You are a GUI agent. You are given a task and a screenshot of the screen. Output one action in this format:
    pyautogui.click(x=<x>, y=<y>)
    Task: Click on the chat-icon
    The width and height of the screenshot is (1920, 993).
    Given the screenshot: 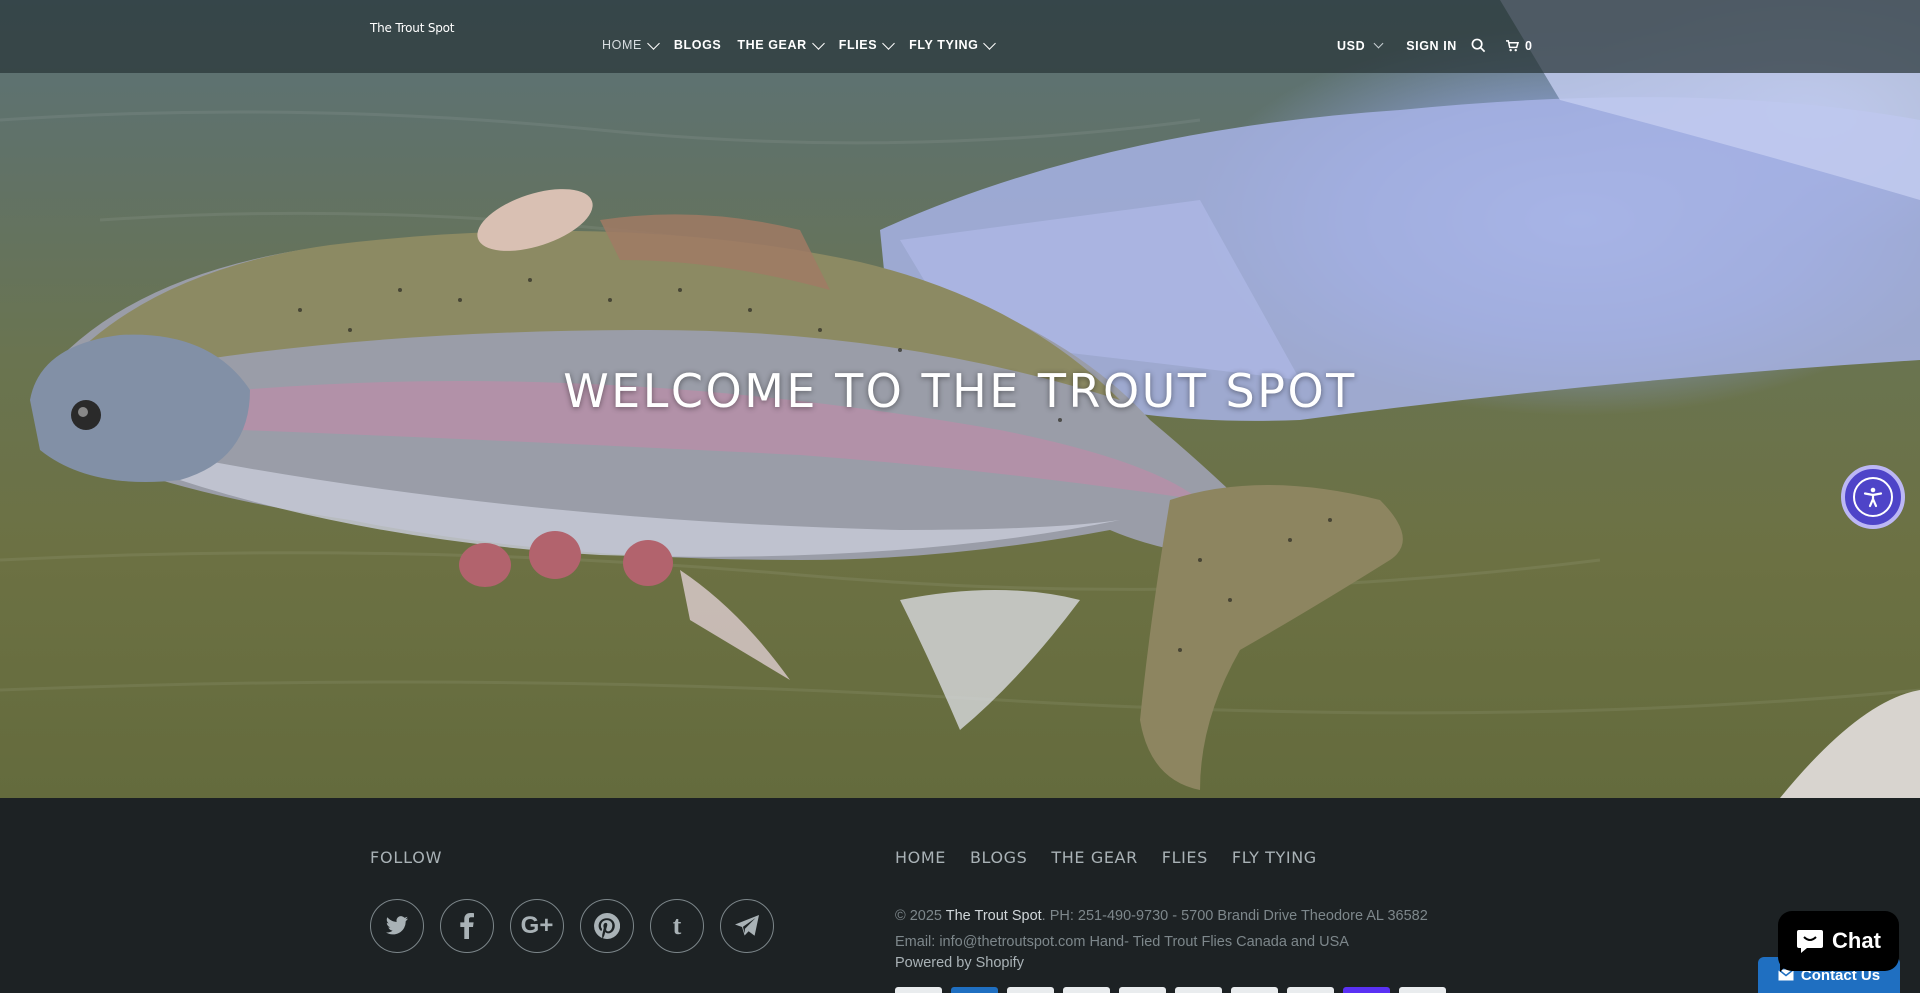 What is the action you would take?
    pyautogui.click(x=1810, y=941)
    